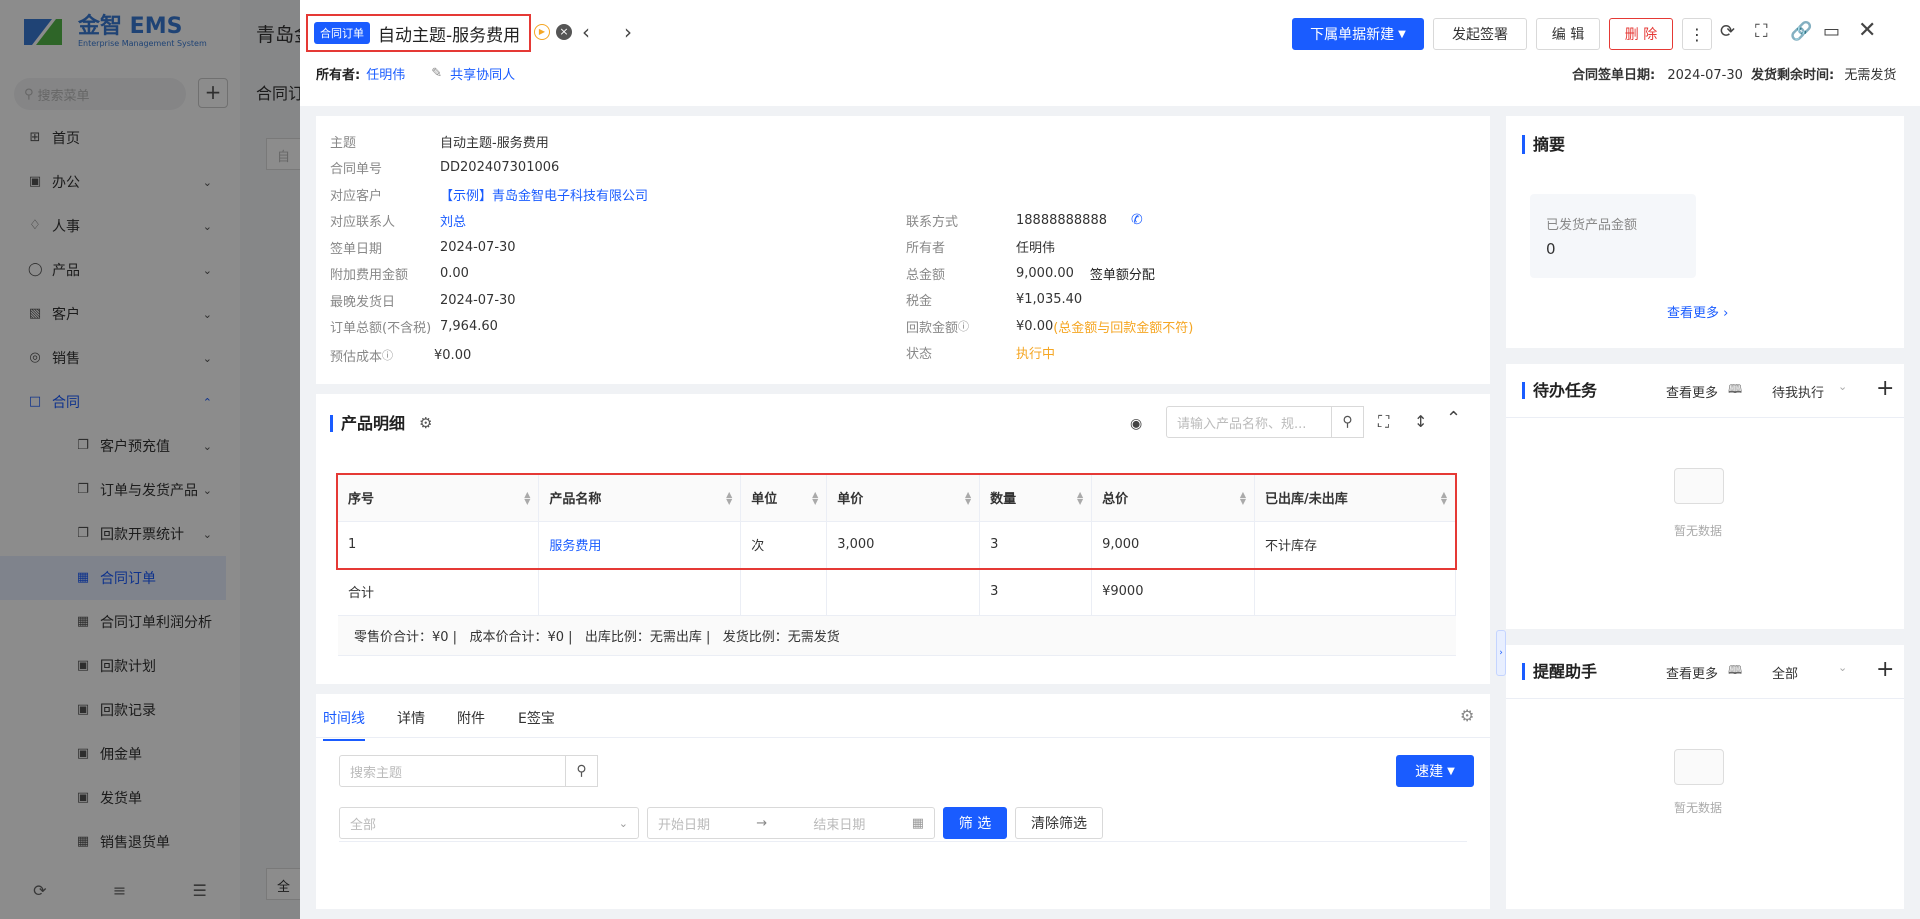 The width and height of the screenshot is (1920, 919). I want to click on delete-button: 删 除, so click(1641, 34).